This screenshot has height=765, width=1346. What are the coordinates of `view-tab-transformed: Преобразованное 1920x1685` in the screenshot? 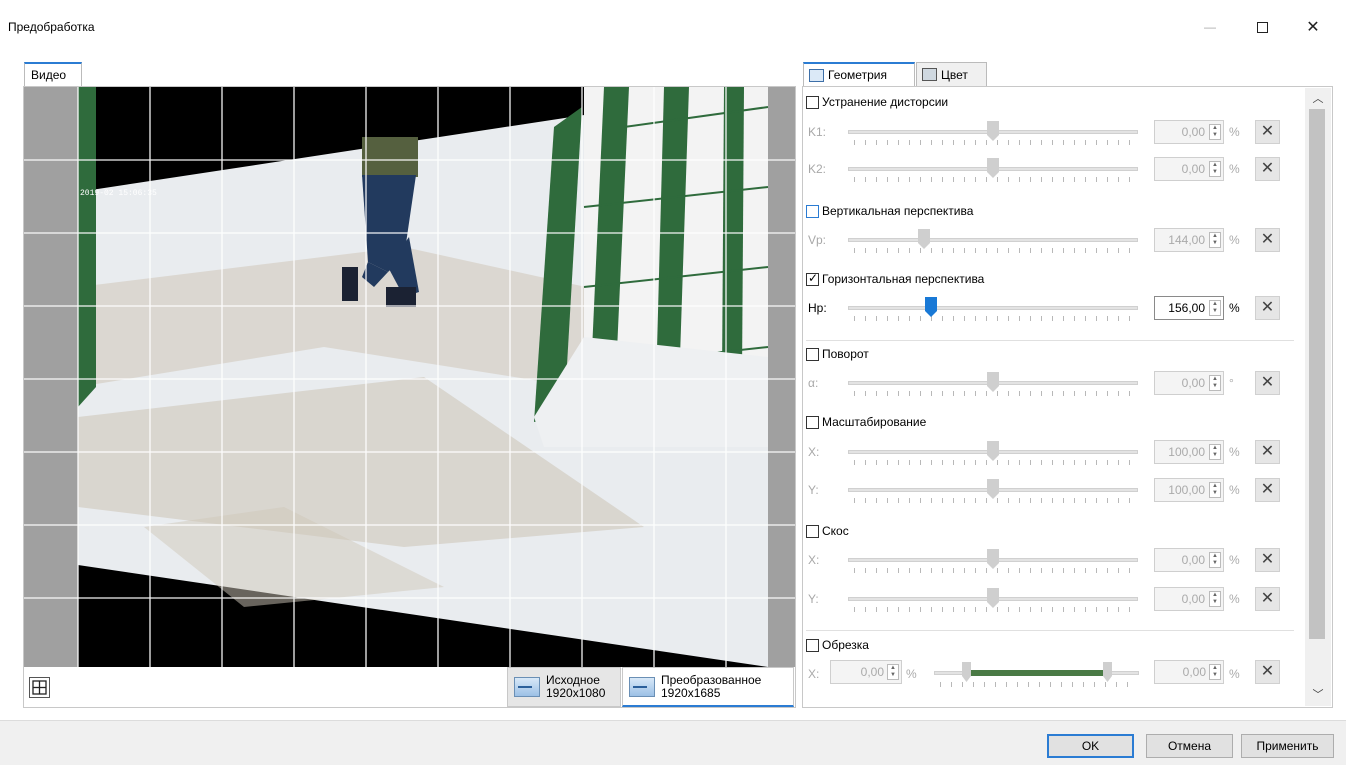 It's located at (708, 687).